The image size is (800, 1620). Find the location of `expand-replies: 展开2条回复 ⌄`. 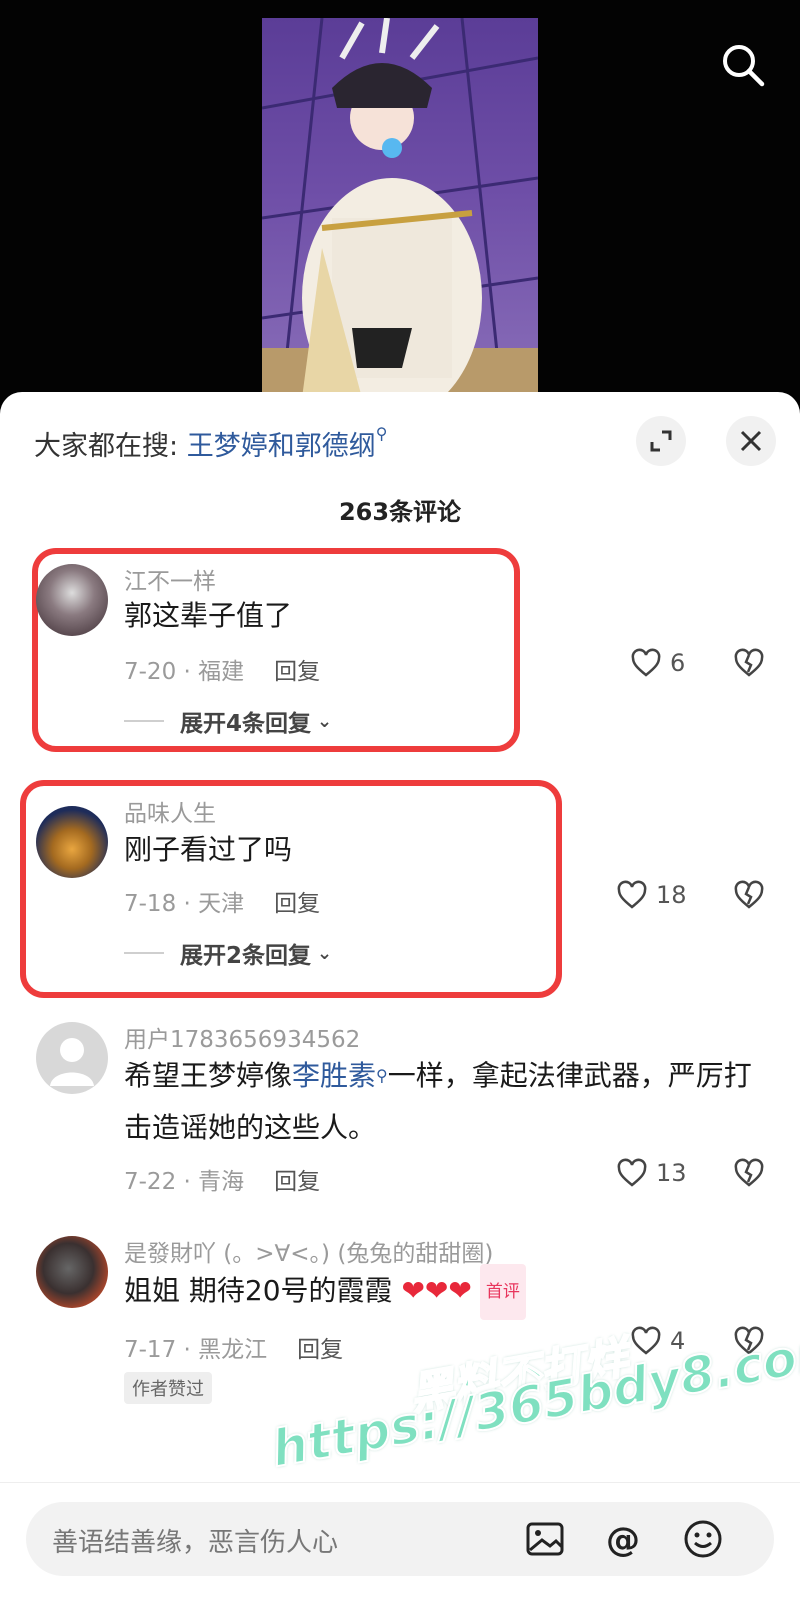

expand-replies: 展开2条回复 ⌄ is located at coordinates (228, 953).